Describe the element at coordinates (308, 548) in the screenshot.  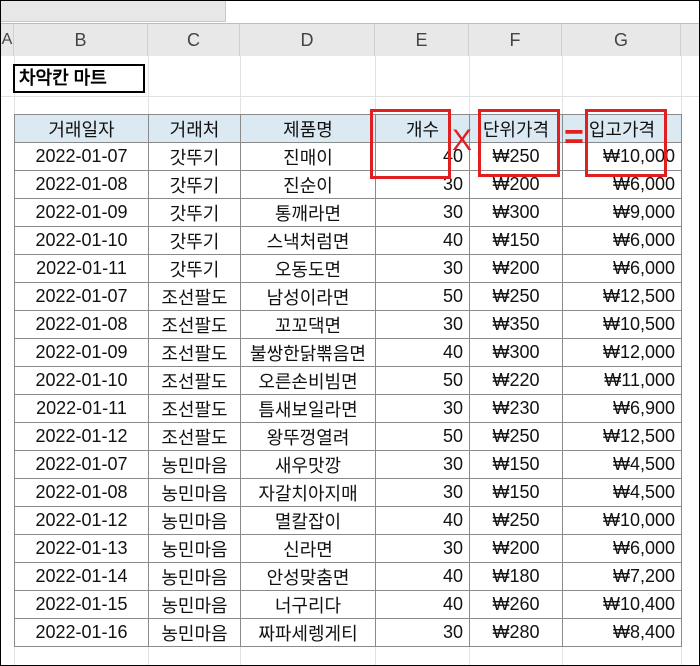
I see `product-cell: 신라면` at that location.